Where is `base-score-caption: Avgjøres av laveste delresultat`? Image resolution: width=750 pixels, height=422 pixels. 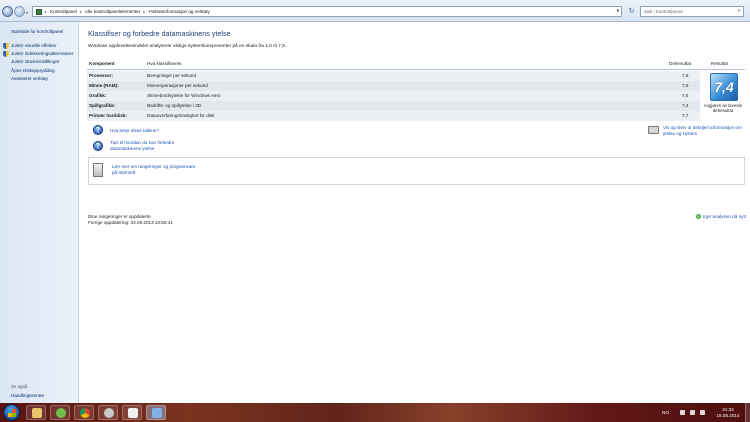 base-score-caption: Avgjøres av laveste delresultat is located at coordinates (723, 108).